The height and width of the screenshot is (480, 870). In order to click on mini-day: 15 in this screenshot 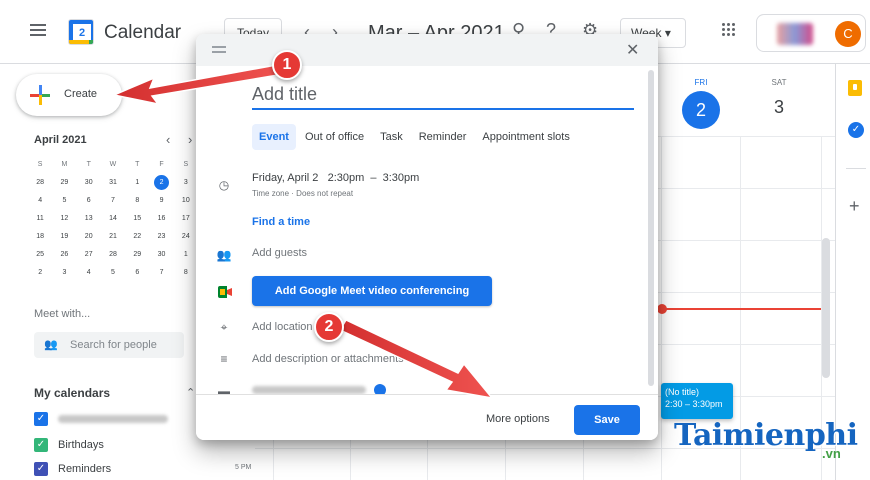, I will do `click(137, 219)`.